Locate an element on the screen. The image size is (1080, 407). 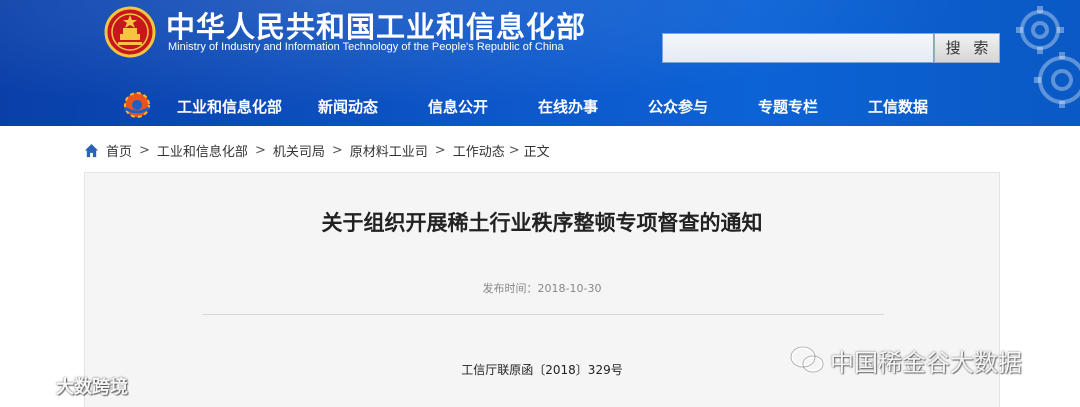
divider is located at coordinates (543, 314).